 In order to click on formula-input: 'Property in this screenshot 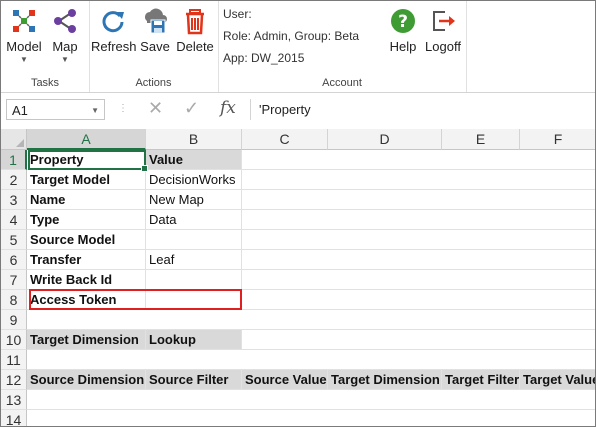, I will do `click(421, 109)`.